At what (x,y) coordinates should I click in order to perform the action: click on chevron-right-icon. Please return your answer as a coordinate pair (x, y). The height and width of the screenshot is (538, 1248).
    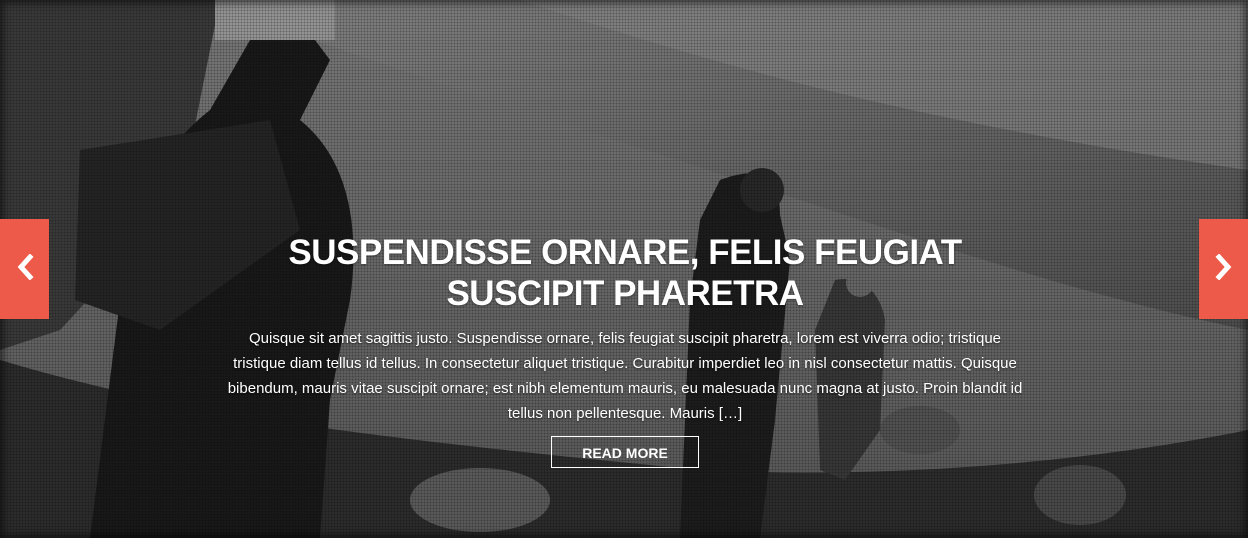
    Looking at the image, I should click on (1224, 268).